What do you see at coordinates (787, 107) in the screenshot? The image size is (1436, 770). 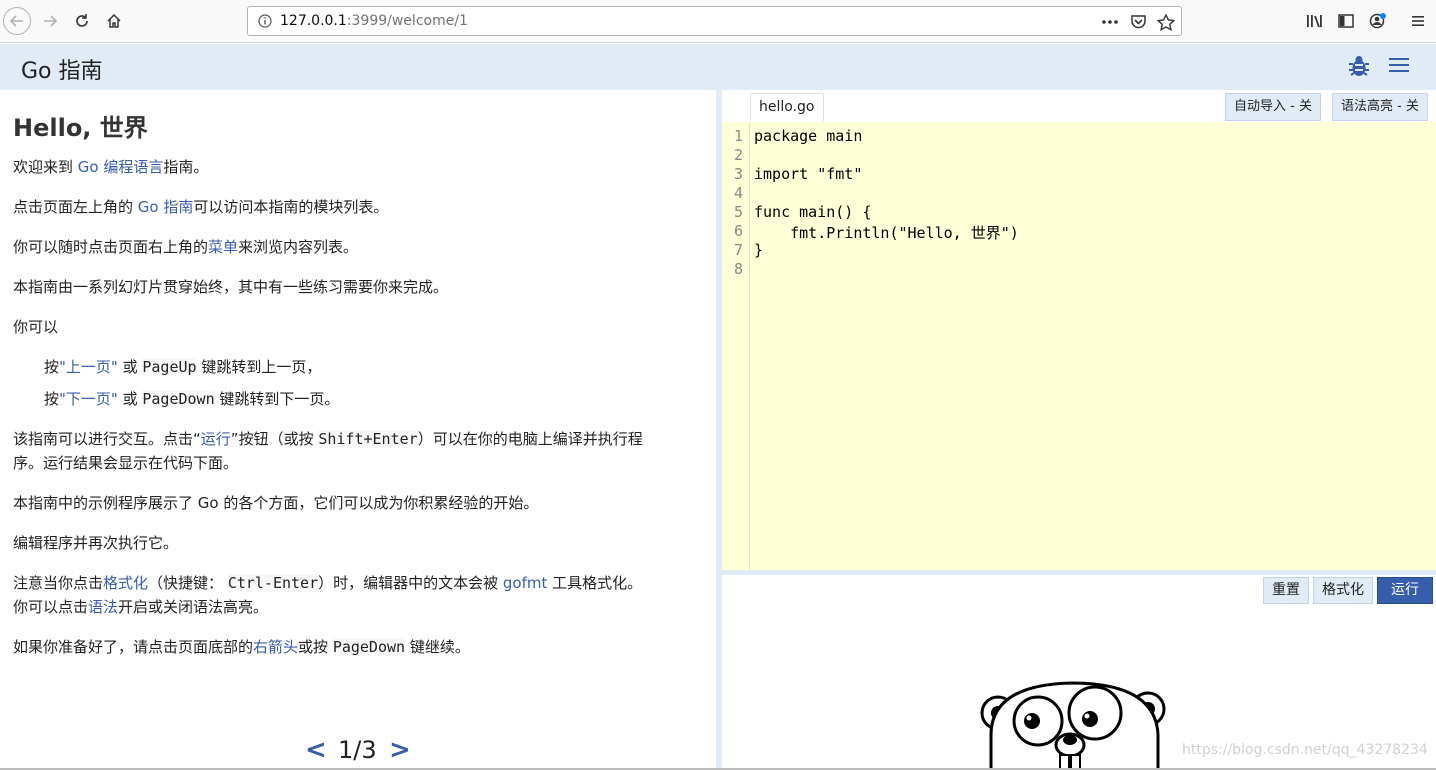 I see `file-tab-hello-go: hello.go` at bounding box center [787, 107].